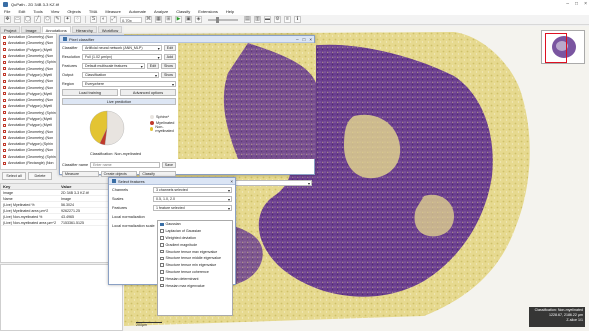  I want to click on menu-tools: Tools, so click(37, 11).